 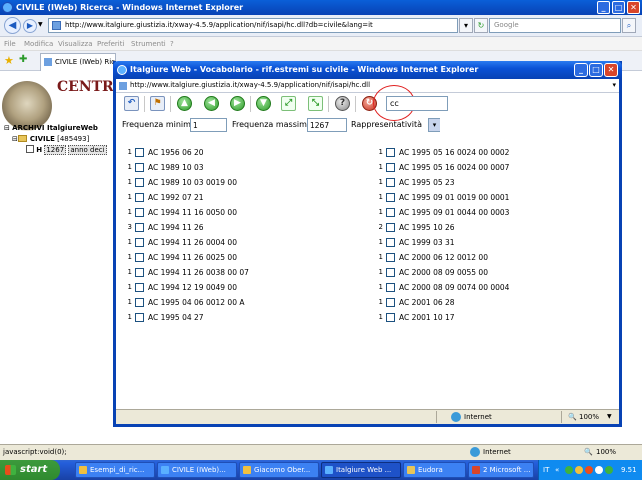 I want to click on popup-close-icon: ✕, so click(x=611, y=70).